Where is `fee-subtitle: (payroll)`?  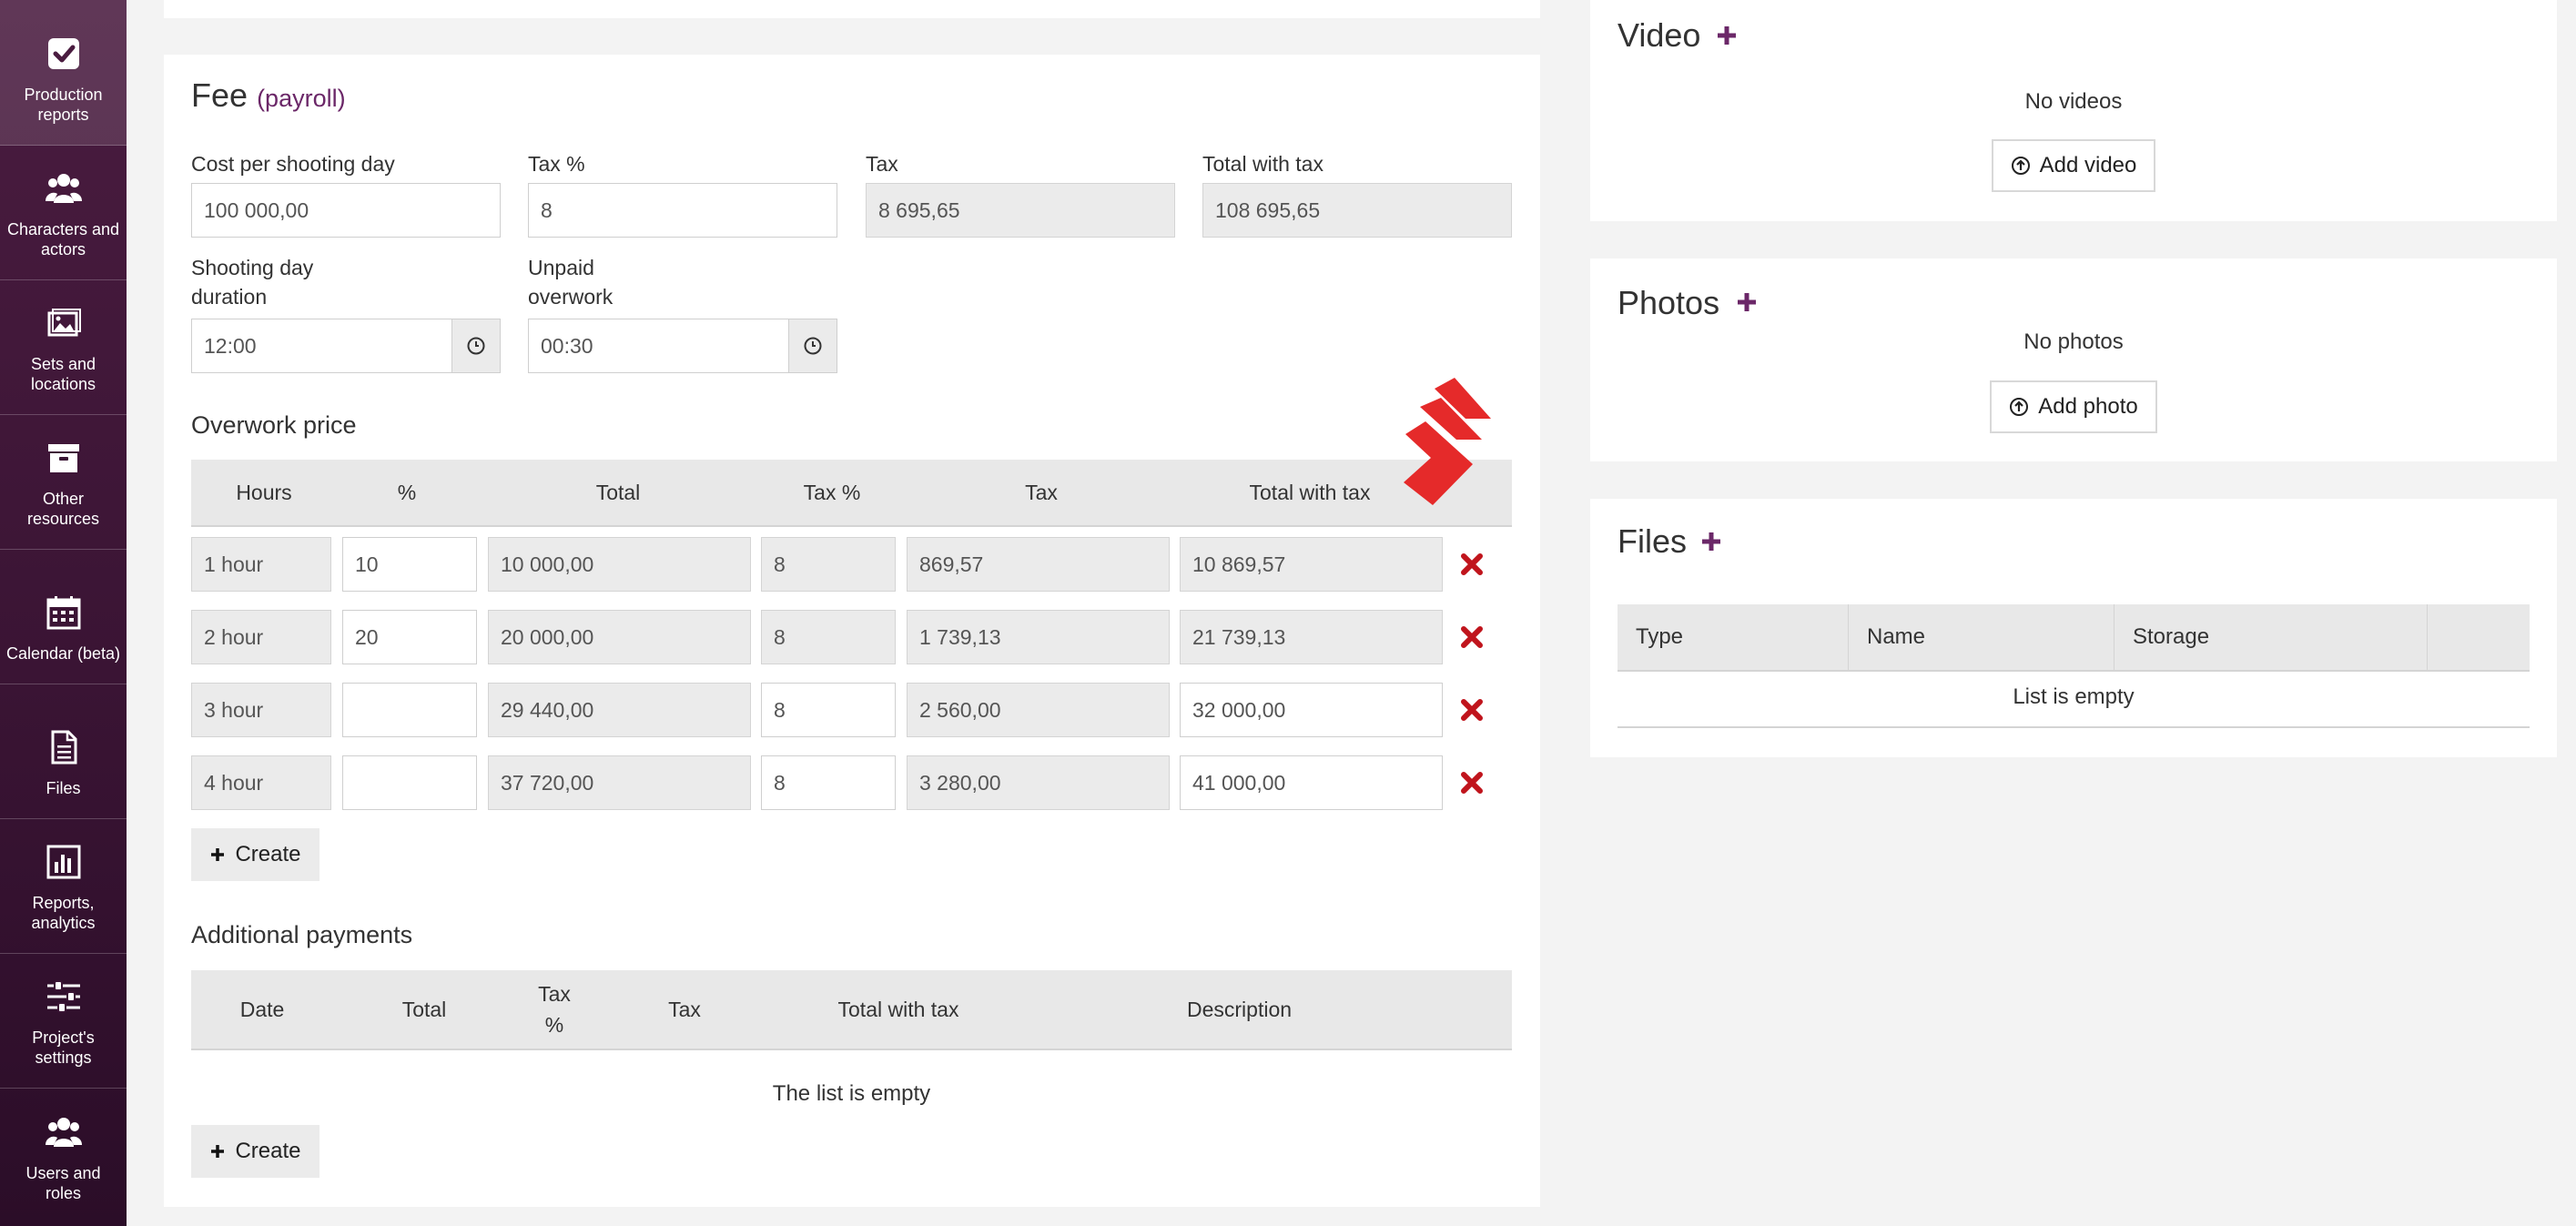
fee-subtitle: (payroll) is located at coordinates (301, 98).